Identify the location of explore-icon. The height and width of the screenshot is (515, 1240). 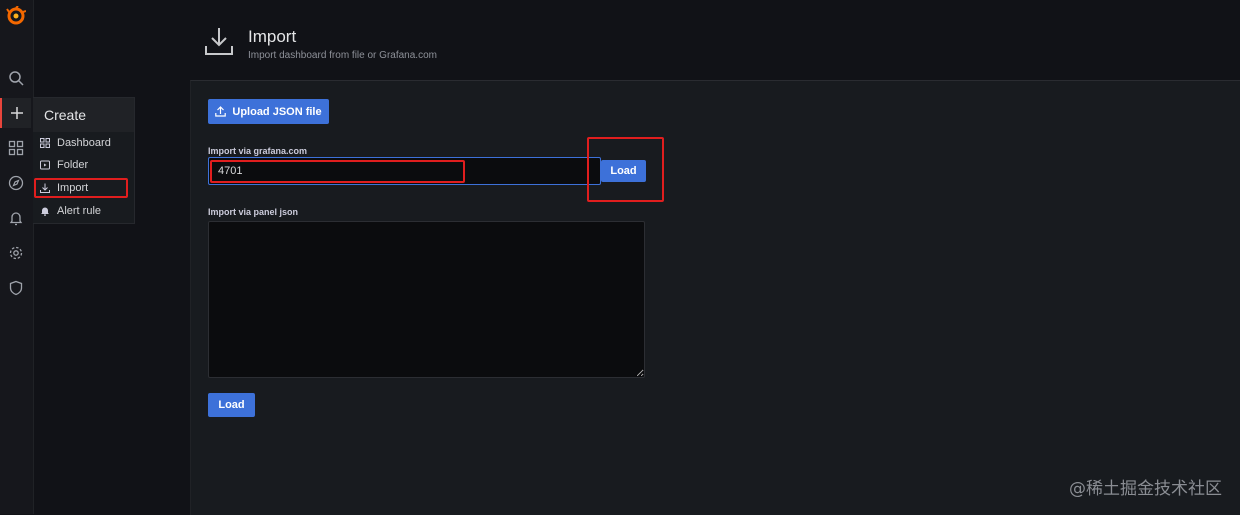
(15, 183).